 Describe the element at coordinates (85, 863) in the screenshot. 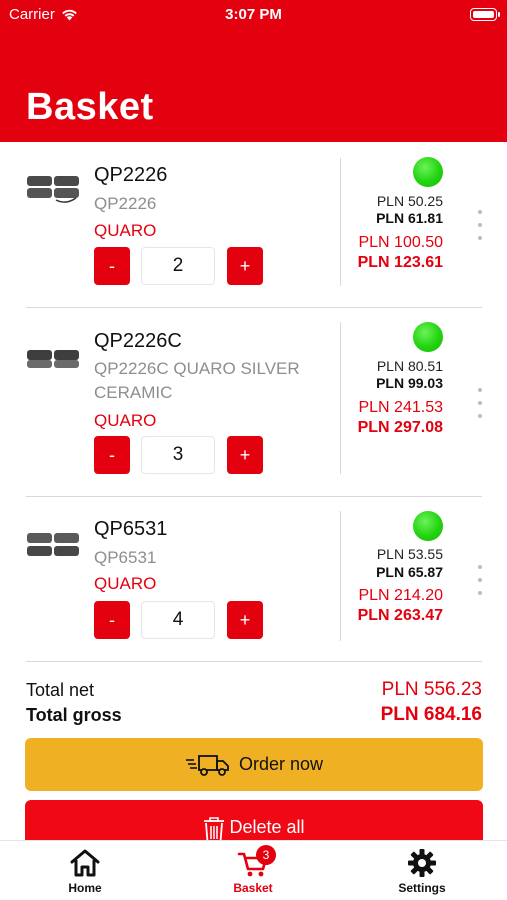

I see `home-icon` at that location.